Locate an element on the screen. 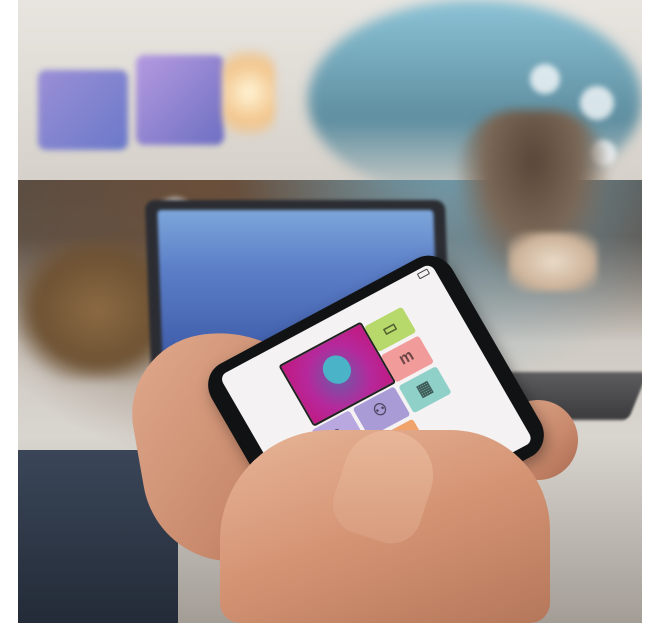  card-icon: ▭ is located at coordinates (389, 328).